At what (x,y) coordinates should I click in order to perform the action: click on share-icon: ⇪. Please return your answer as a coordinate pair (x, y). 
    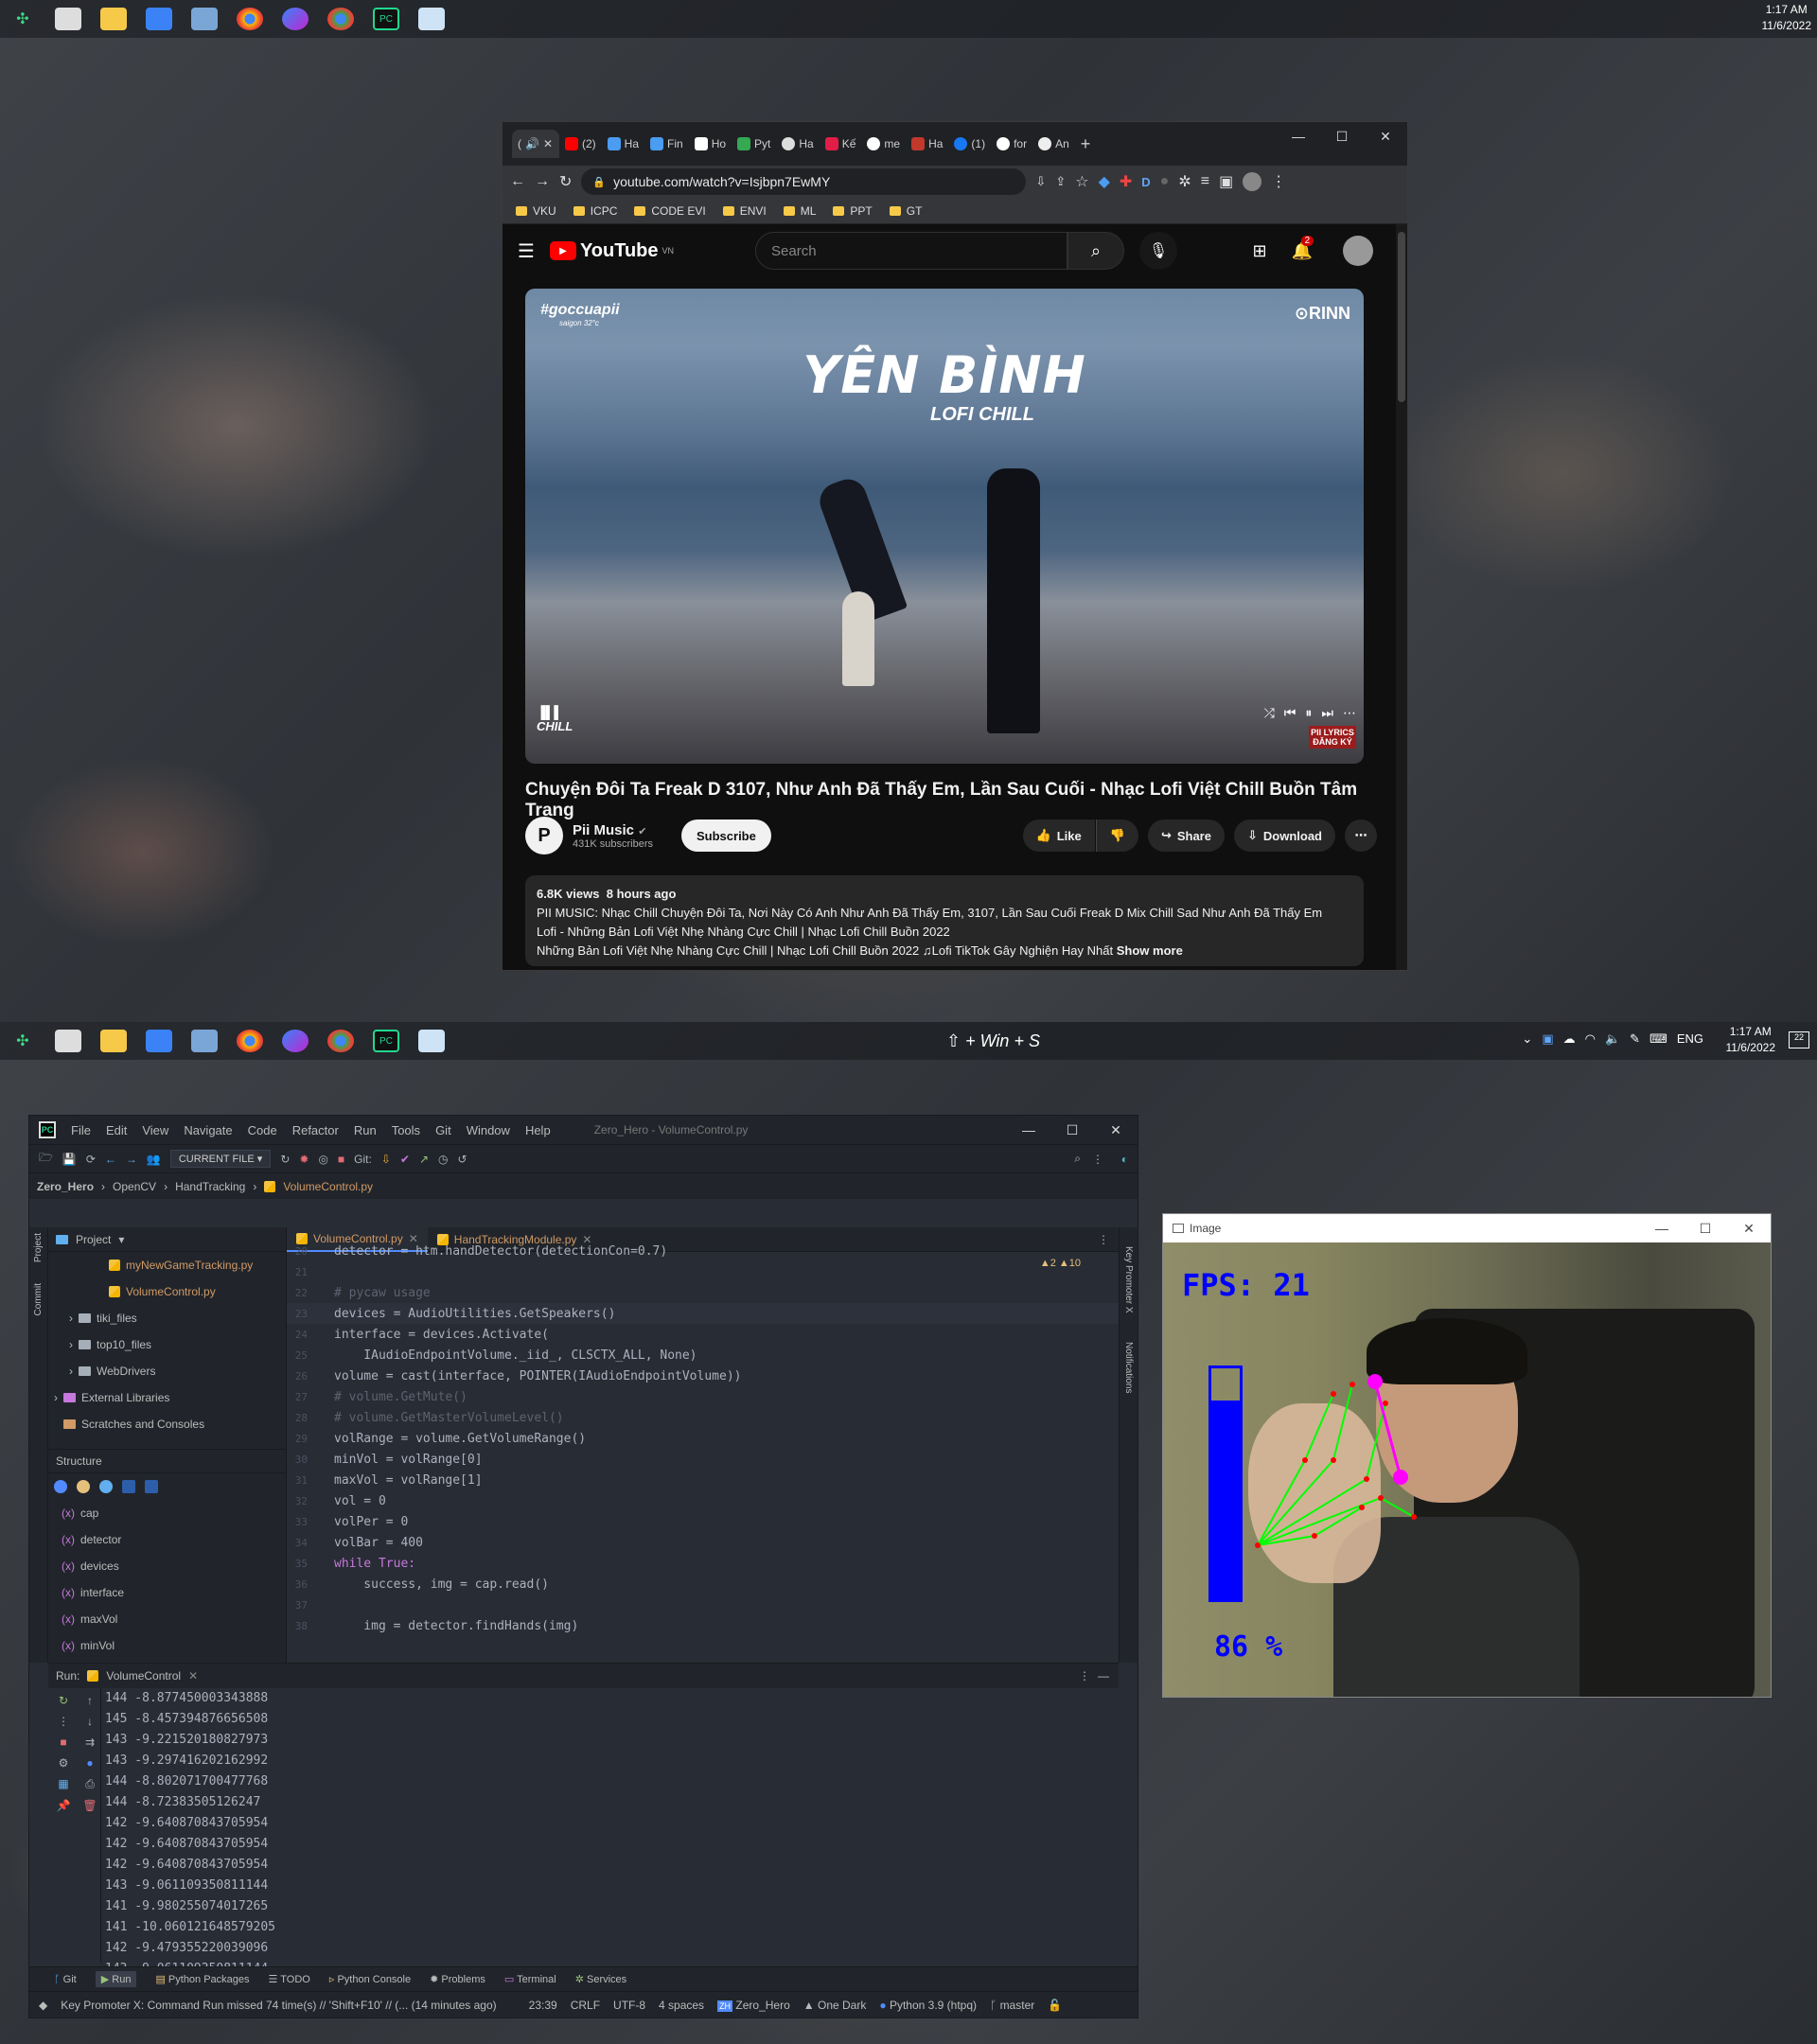
    Looking at the image, I should click on (1060, 181).